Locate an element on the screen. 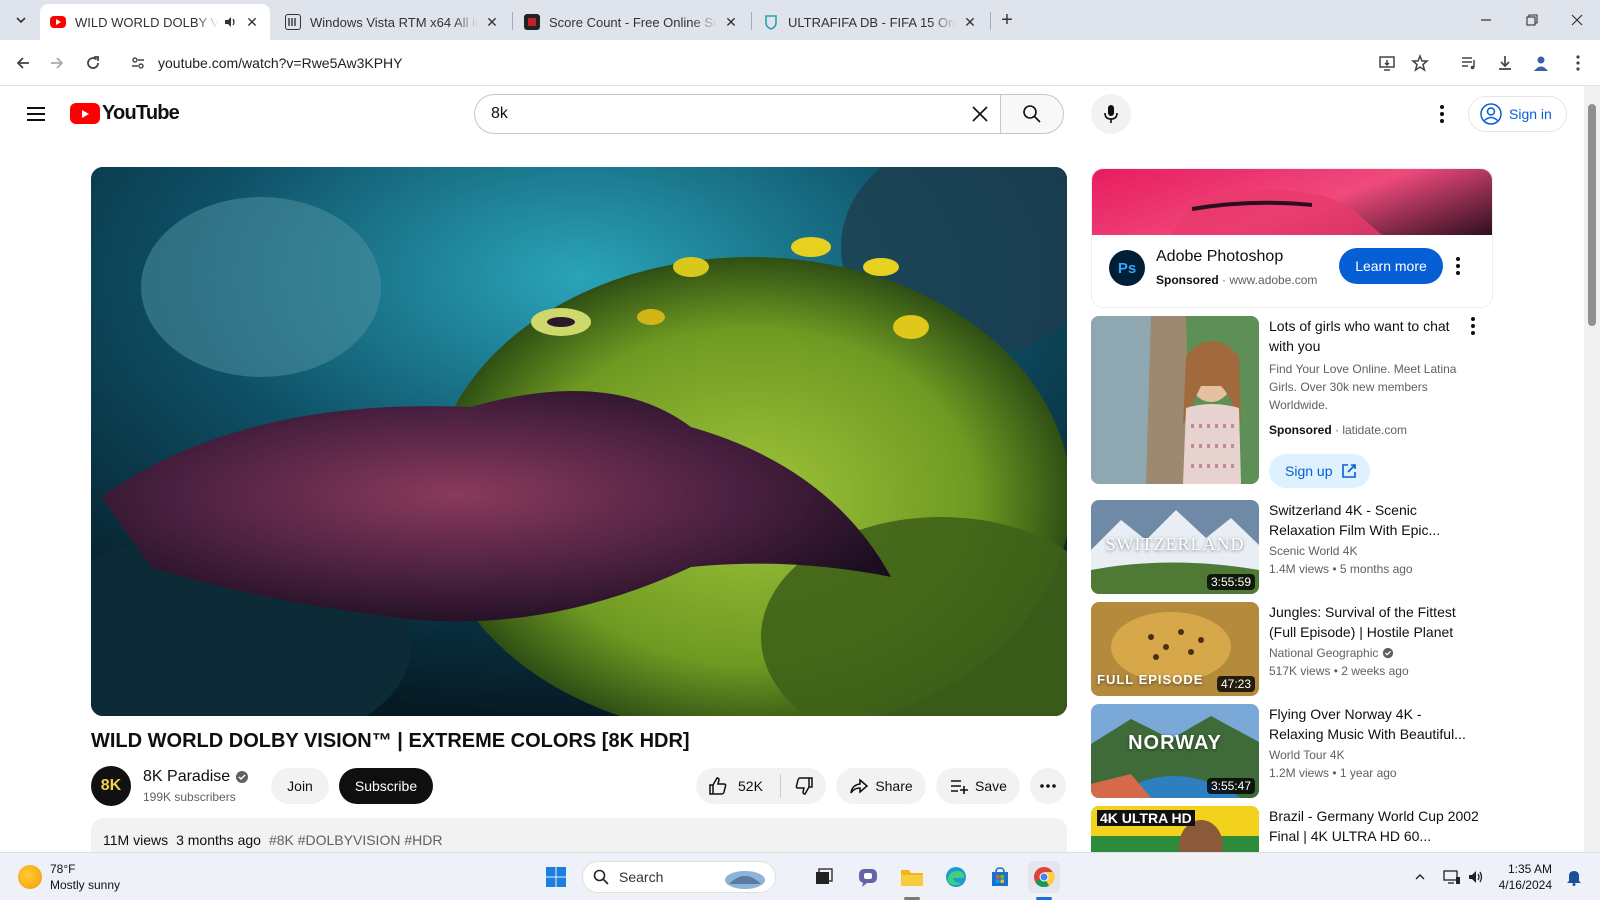 This screenshot has height=900, width=1600. microphone-icon is located at coordinates (1111, 114).